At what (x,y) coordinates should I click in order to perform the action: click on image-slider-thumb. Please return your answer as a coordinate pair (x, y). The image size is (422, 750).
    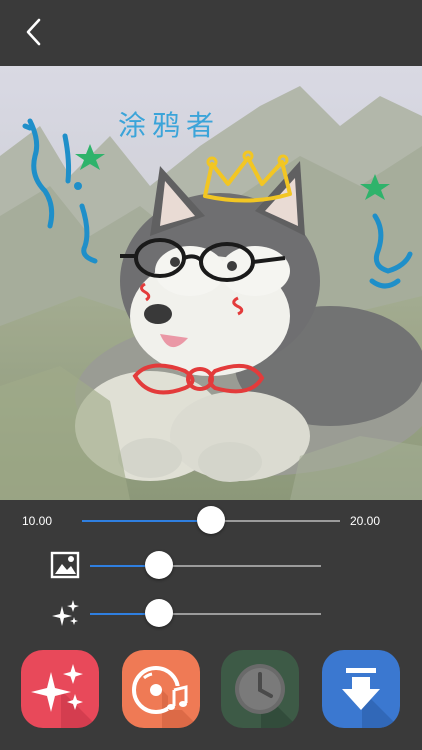
    Looking at the image, I should click on (159, 565).